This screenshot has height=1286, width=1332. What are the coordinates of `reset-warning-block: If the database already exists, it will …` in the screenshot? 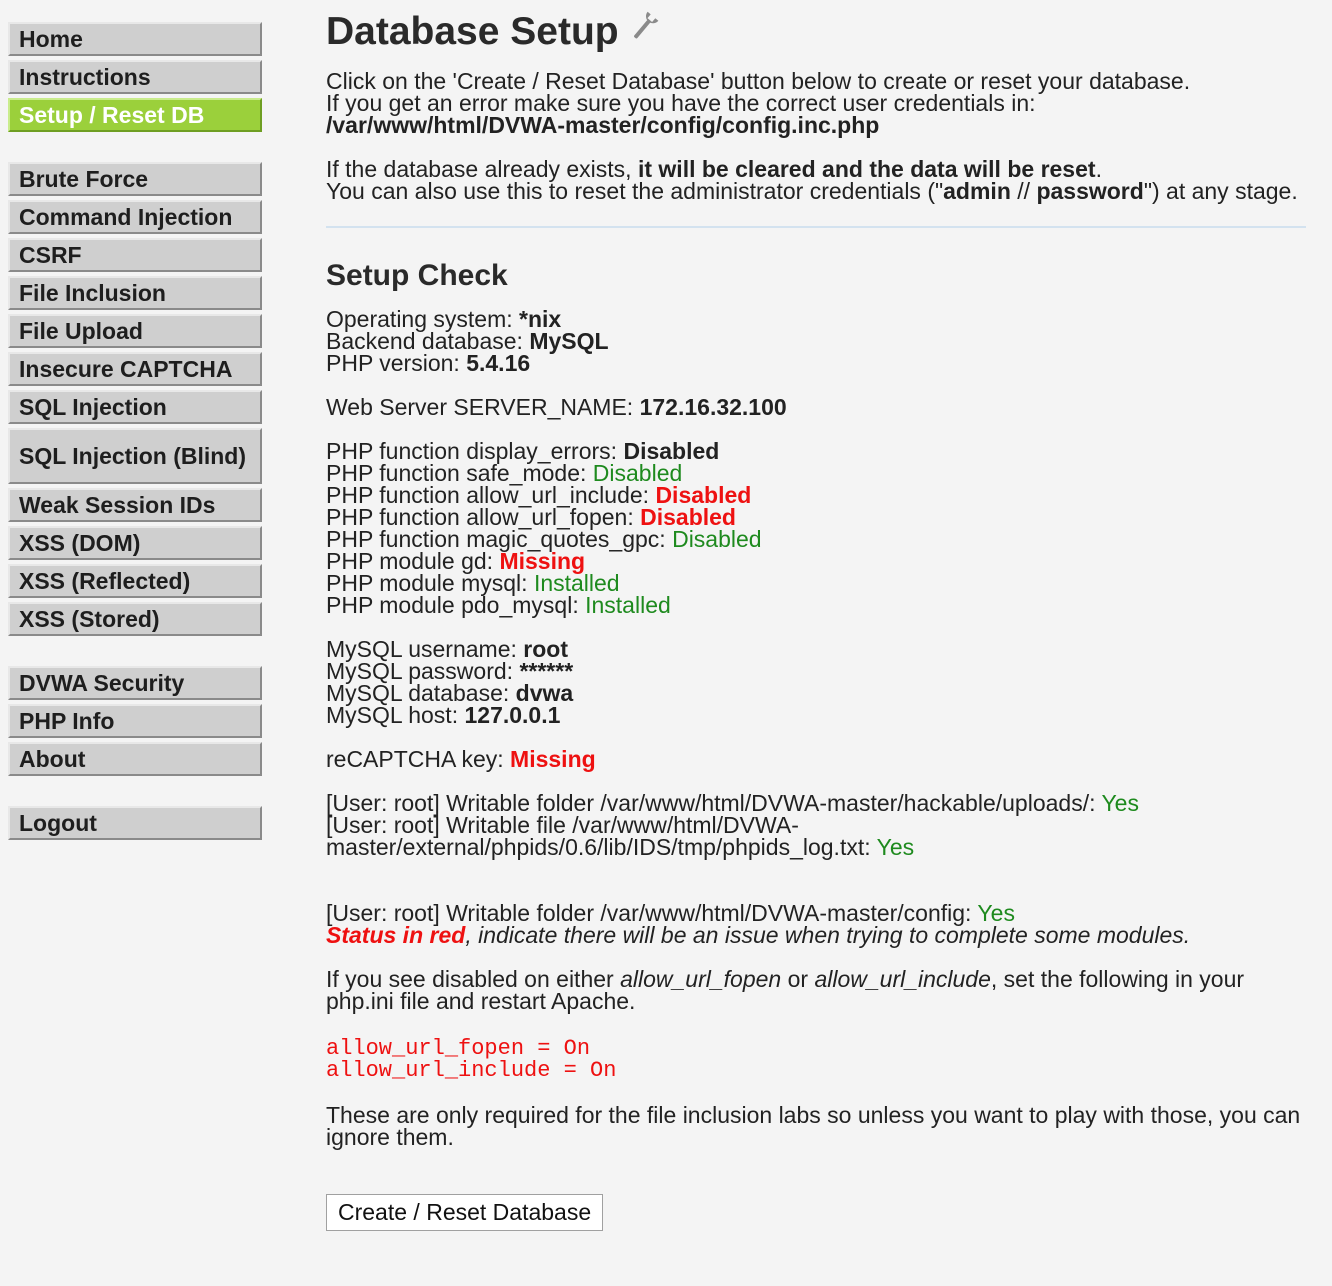 It's located at (816, 181).